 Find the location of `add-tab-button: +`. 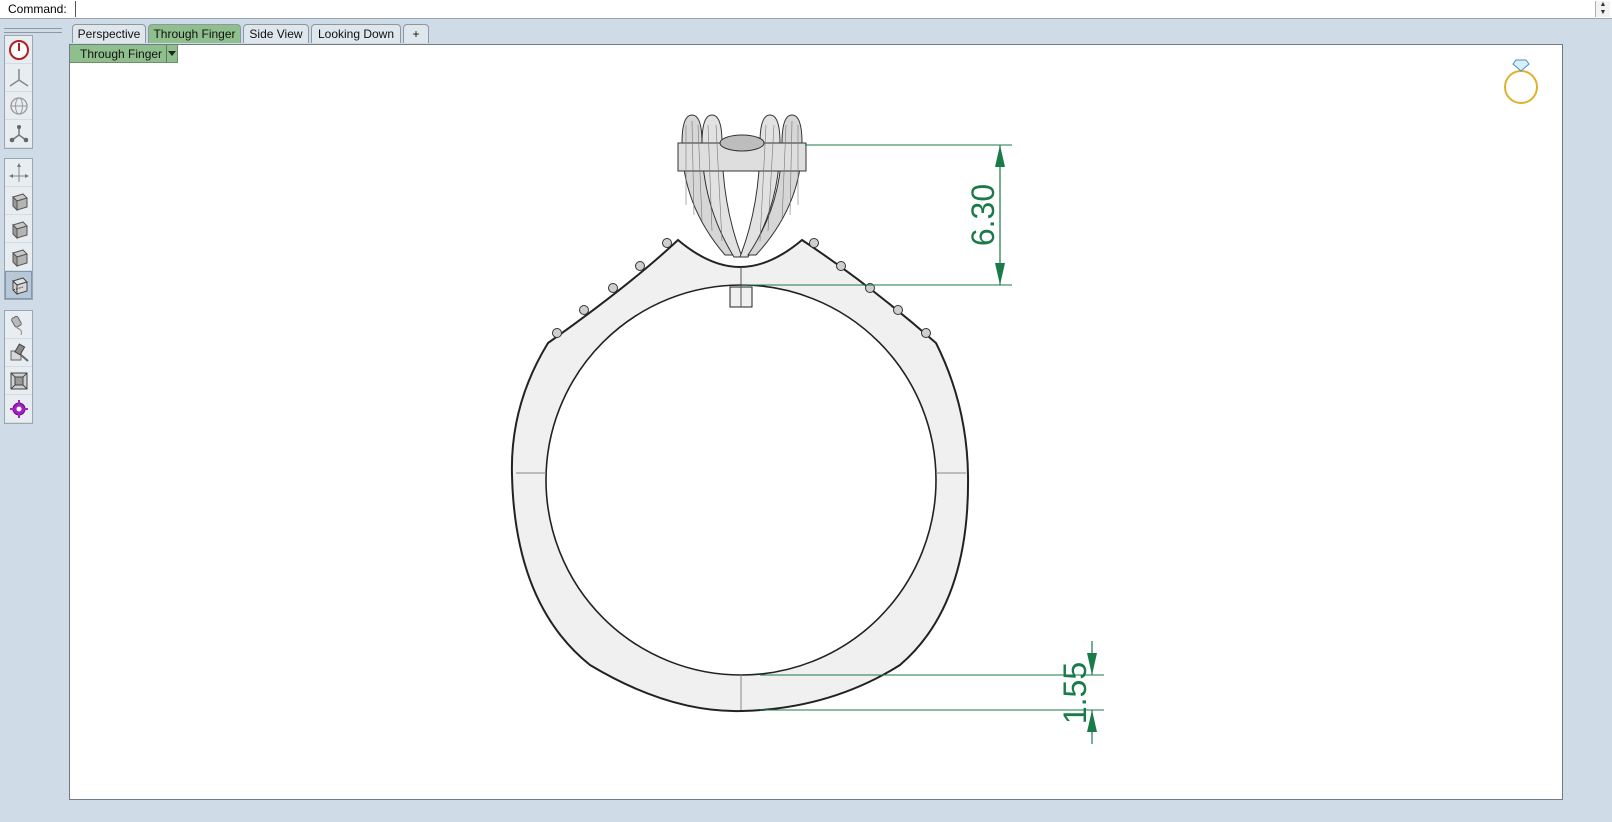

add-tab-button: + is located at coordinates (416, 33).